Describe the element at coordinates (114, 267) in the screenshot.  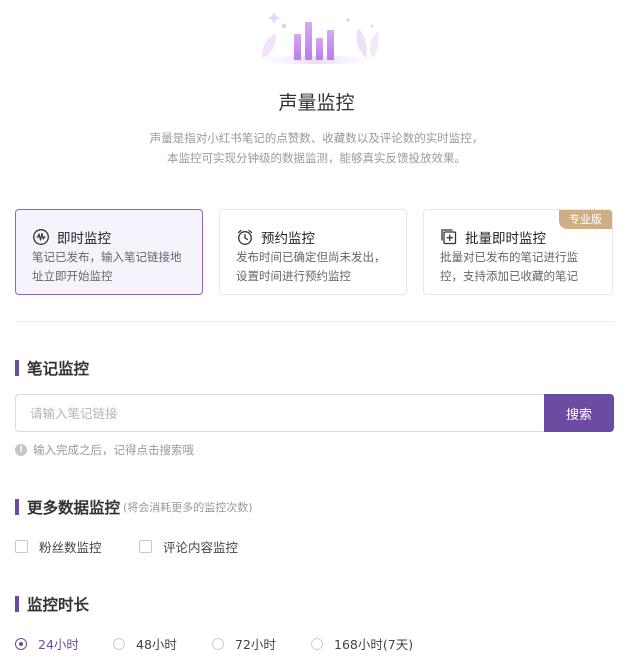
I see `card-description: 笔记已发布，输入笔记链接地 址立即开始监控` at that location.